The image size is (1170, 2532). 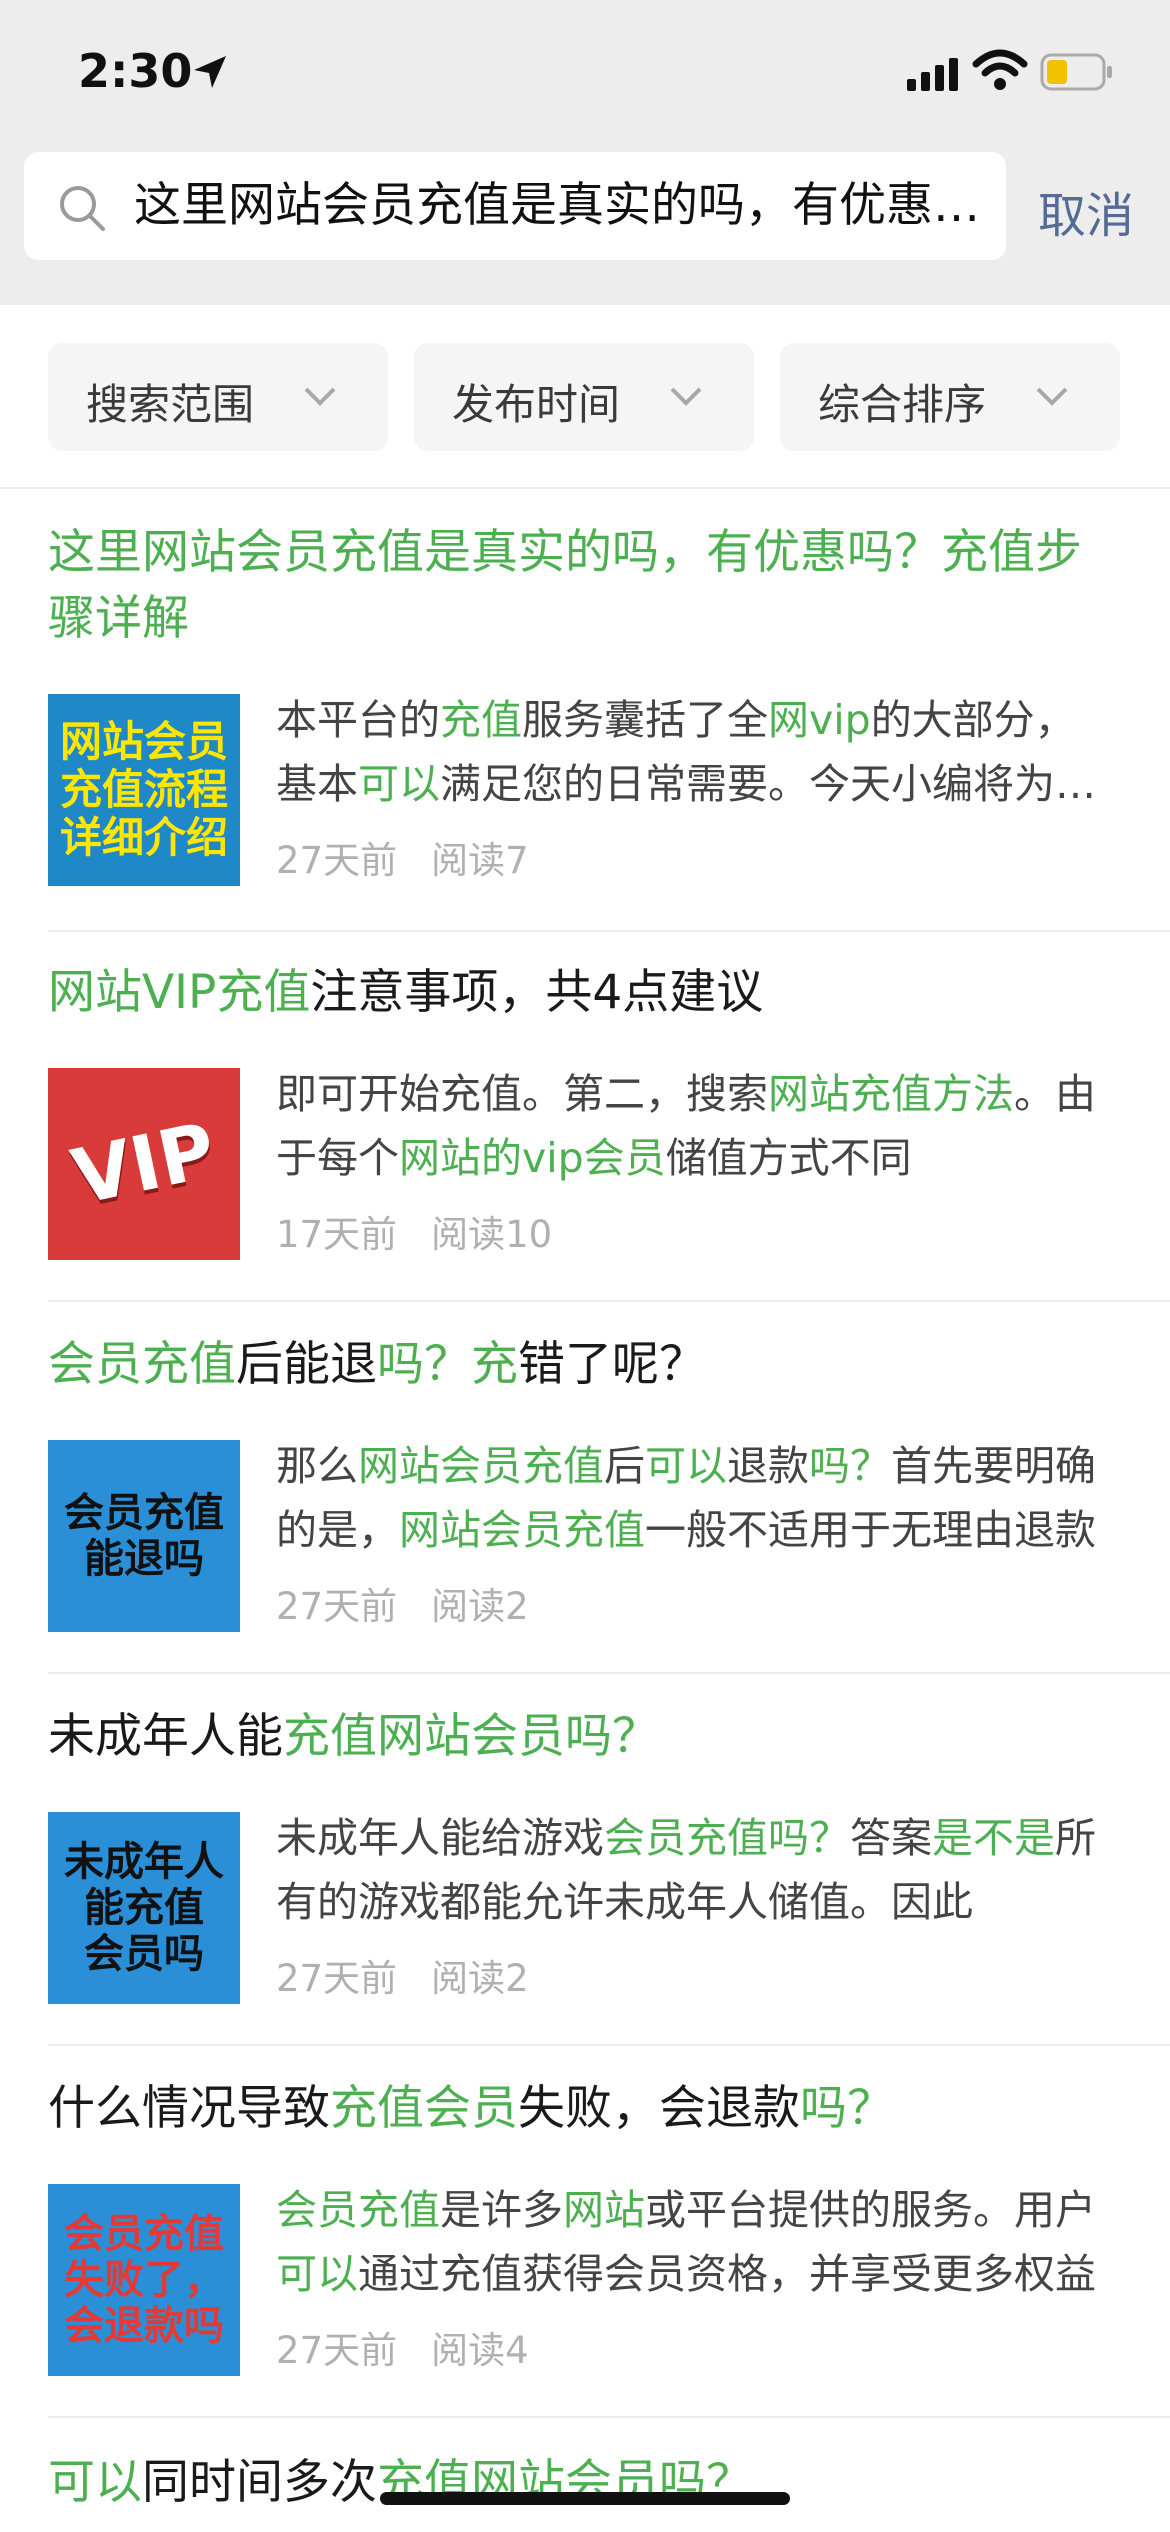 I want to click on highlighted-keyword: 网站充值方法, so click(x=891, y=1094).